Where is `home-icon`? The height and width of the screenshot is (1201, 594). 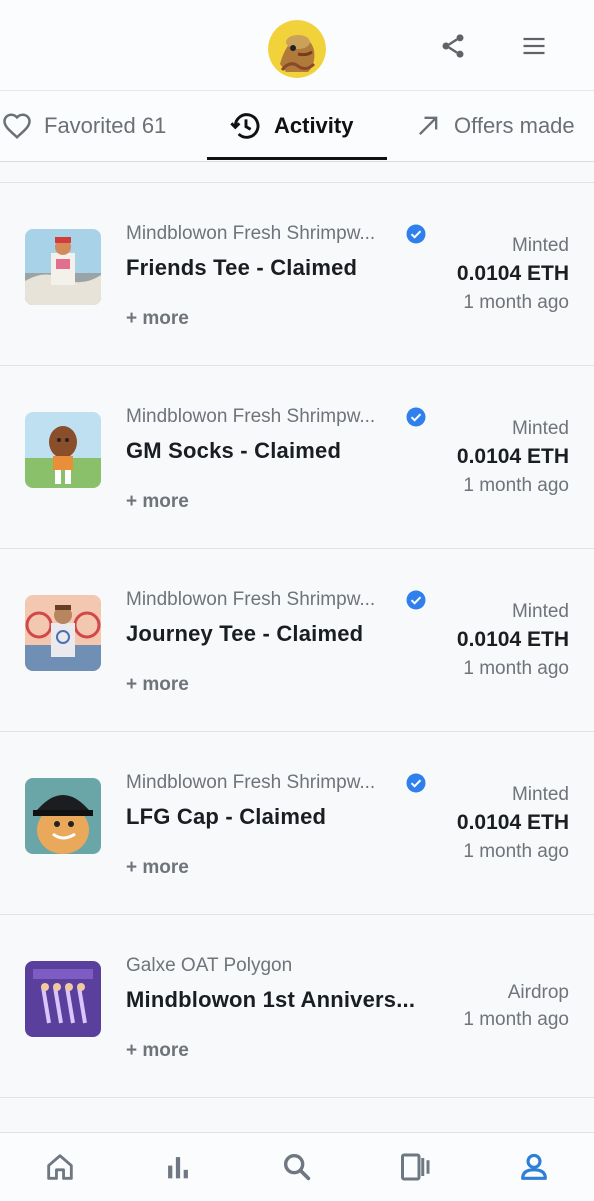
home-icon is located at coordinates (60, 1167).